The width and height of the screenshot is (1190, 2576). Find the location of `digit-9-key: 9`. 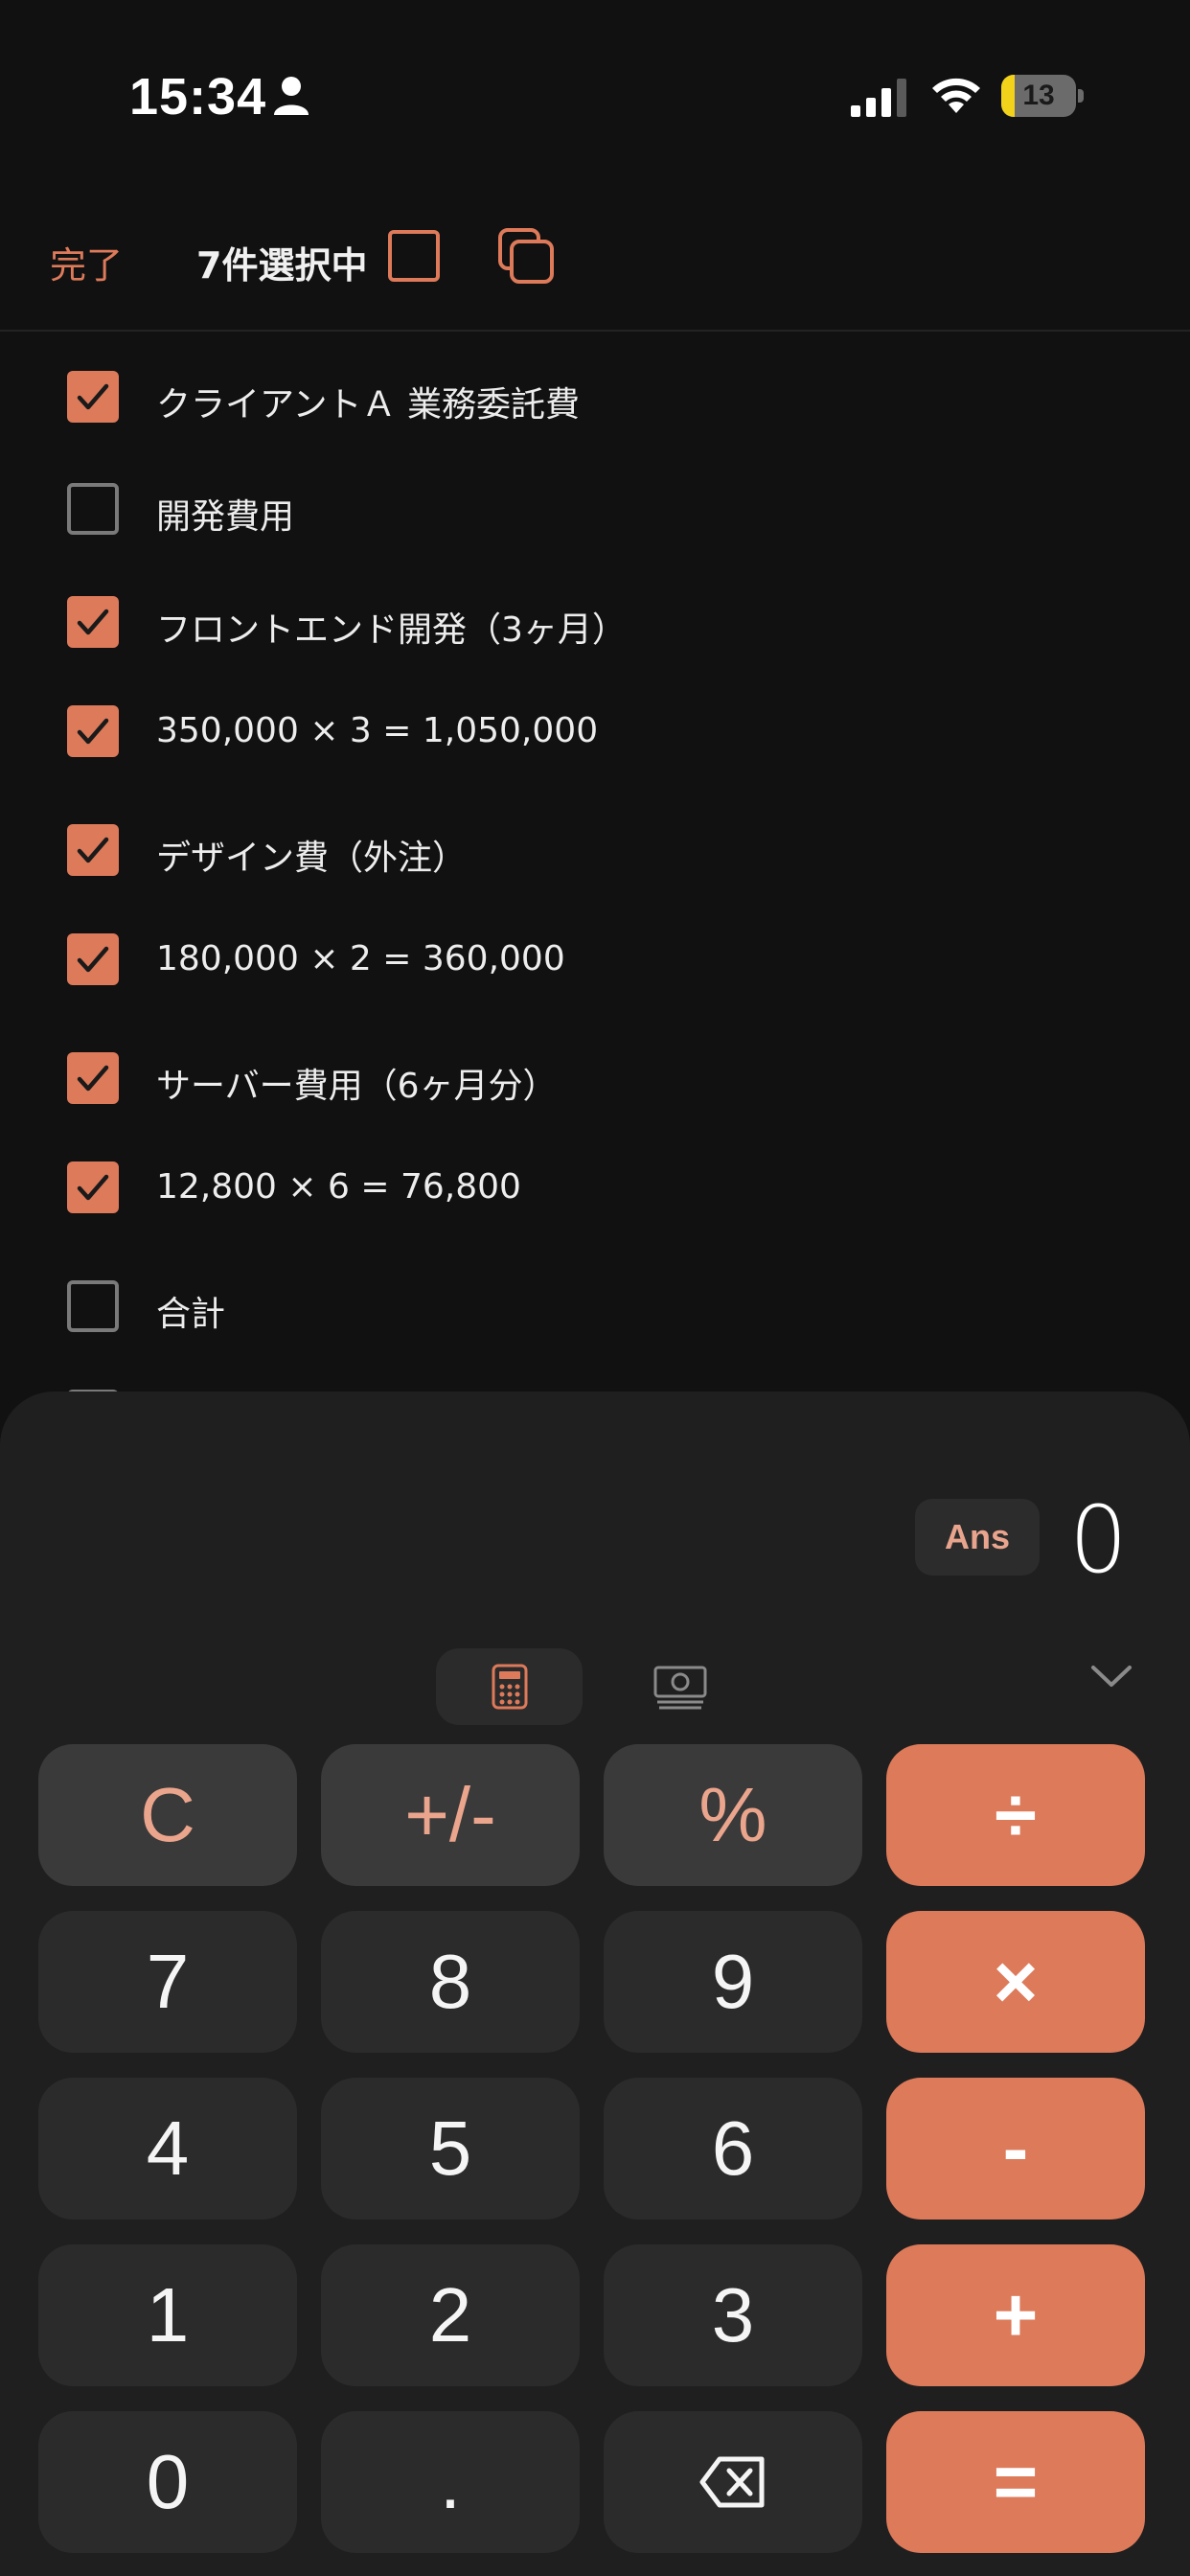

digit-9-key: 9 is located at coordinates (733, 1982).